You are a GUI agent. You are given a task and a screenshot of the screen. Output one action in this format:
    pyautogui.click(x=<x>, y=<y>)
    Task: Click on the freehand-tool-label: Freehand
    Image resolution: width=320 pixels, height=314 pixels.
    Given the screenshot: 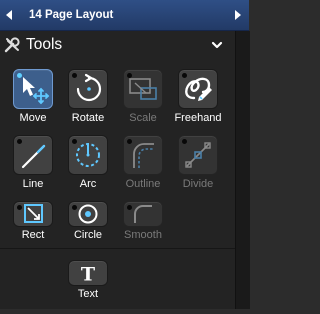 What is the action you would take?
    pyautogui.click(x=198, y=118)
    